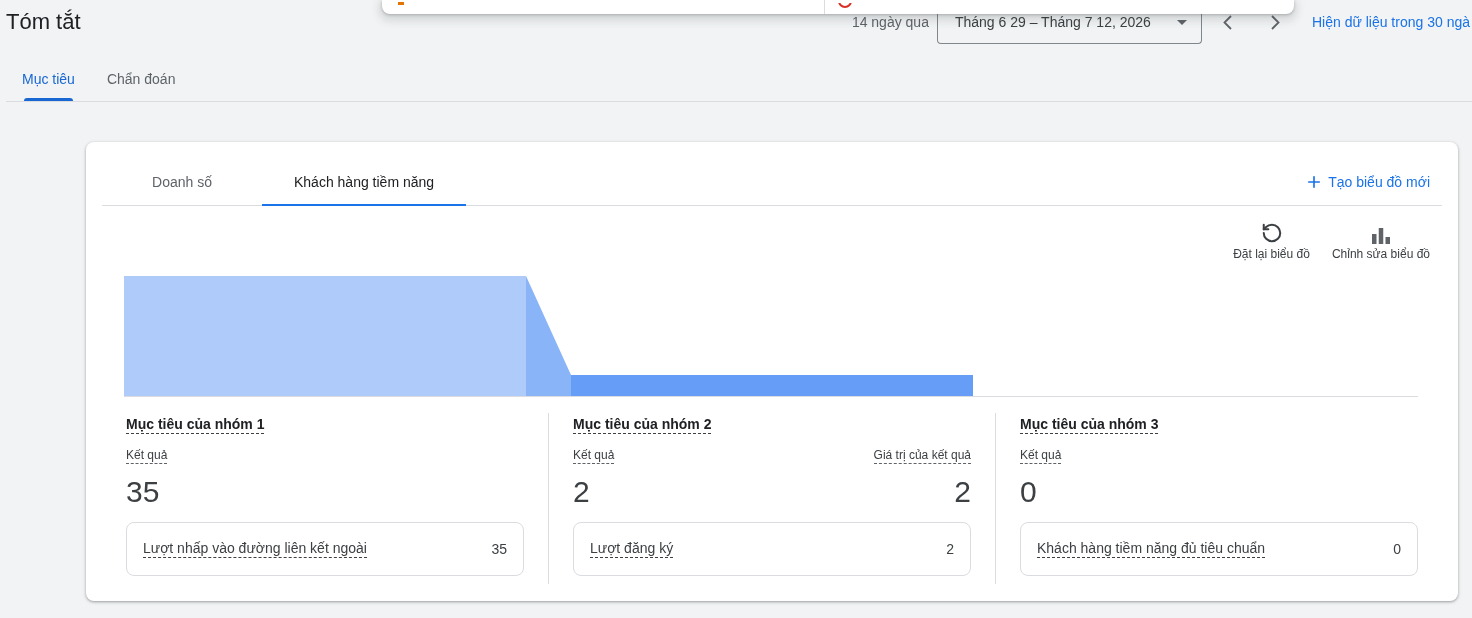 This screenshot has height=618, width=1472. Describe the element at coordinates (1028, 492) in the screenshot. I see `metric-value: 0` at that location.